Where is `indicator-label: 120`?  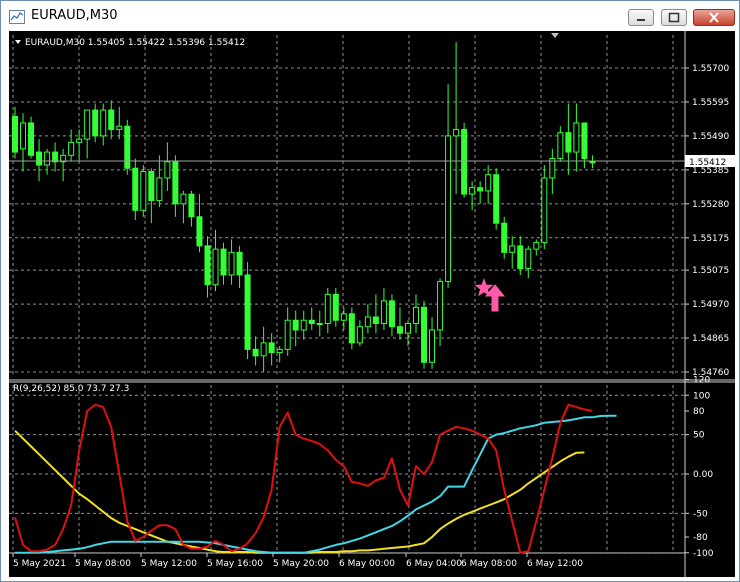 indicator-label: 120 is located at coordinates (701, 381).